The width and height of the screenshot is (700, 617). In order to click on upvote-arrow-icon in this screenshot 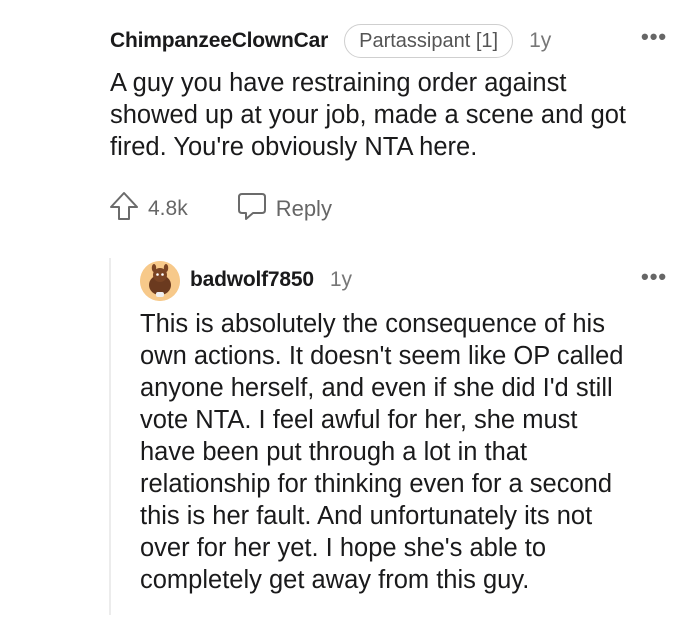, I will do `click(124, 208)`.